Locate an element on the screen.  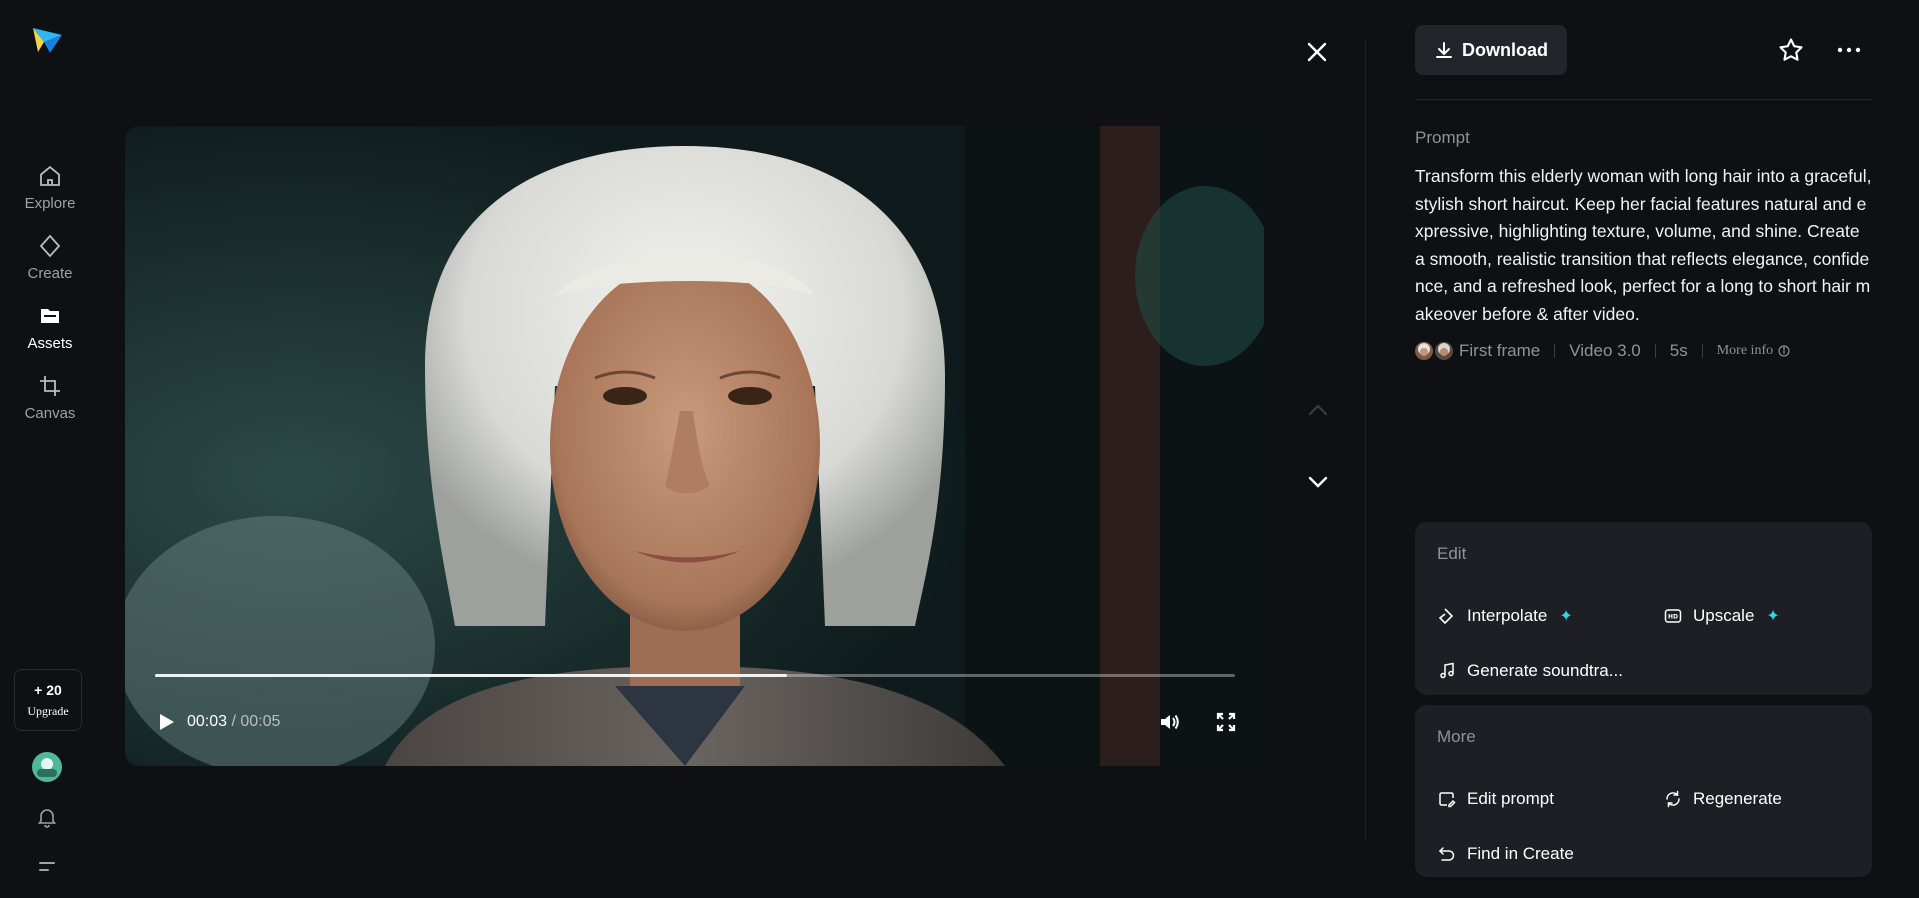
interpolate-icon is located at coordinates (1447, 616).